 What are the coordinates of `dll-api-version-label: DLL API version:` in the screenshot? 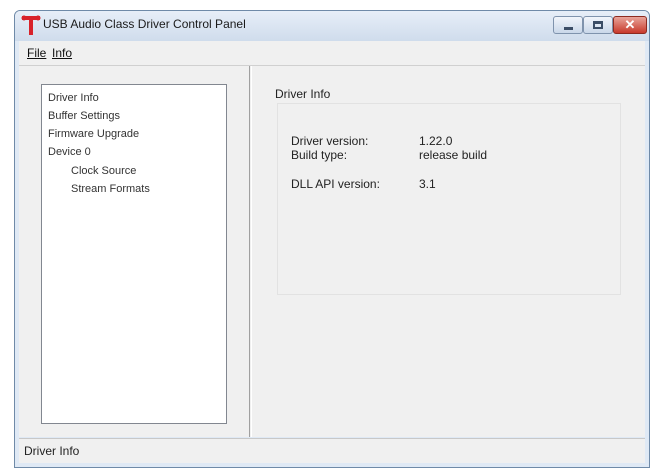 It's located at (335, 184).